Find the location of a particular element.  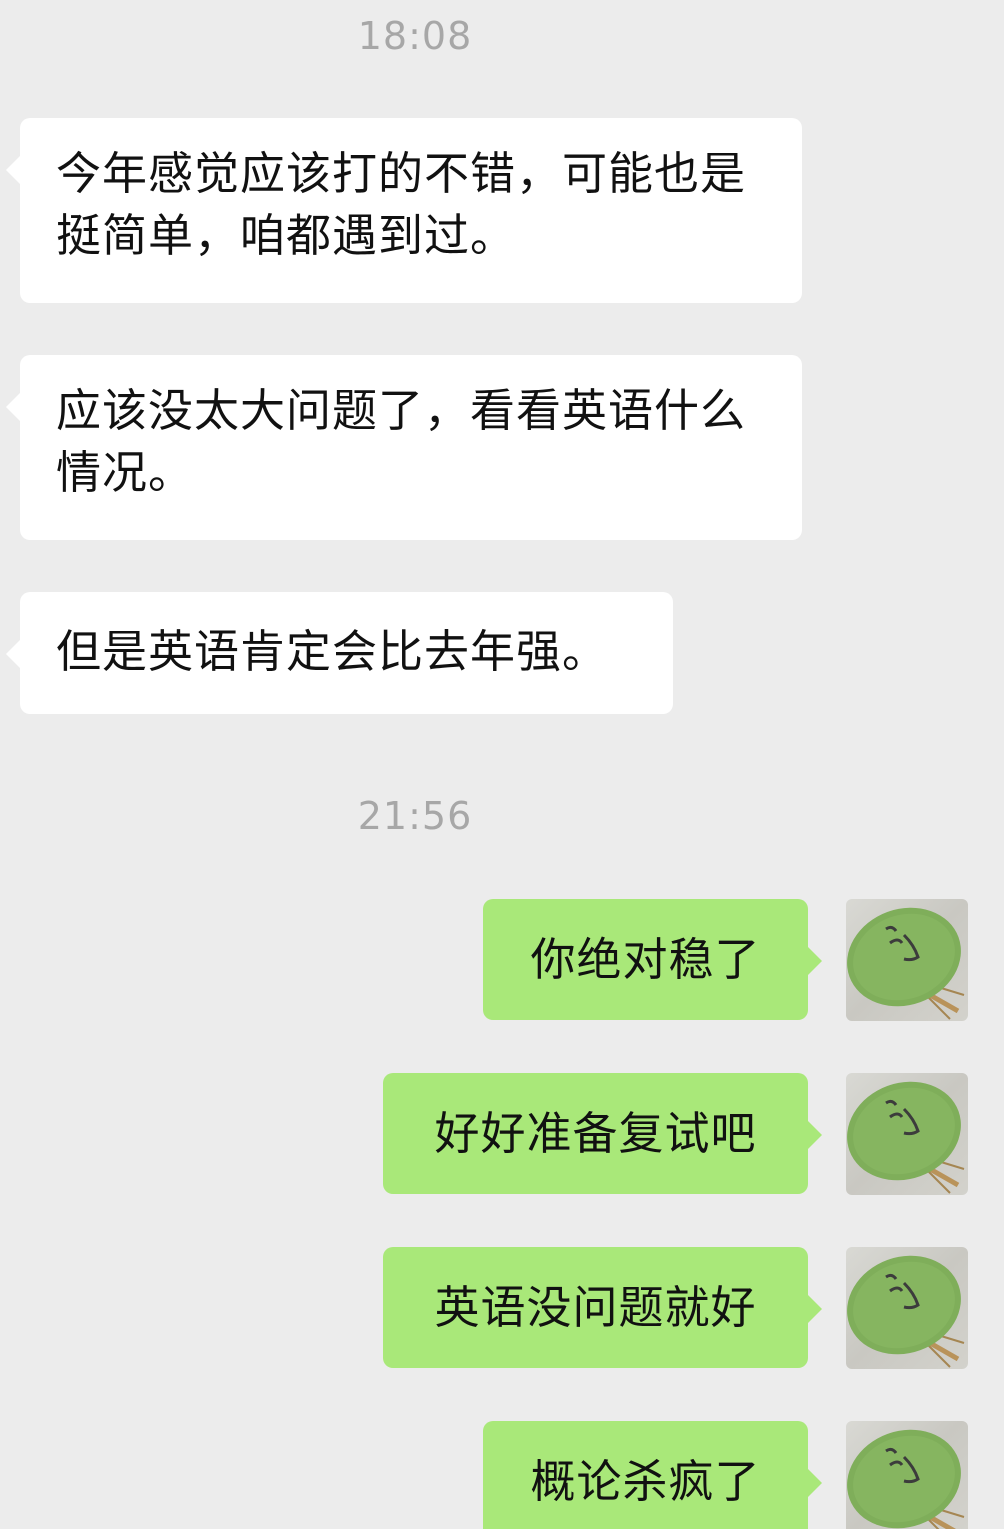

incoming-message: 应该没太大问题了，看看英语什么情况。 is located at coordinates (404, 447).